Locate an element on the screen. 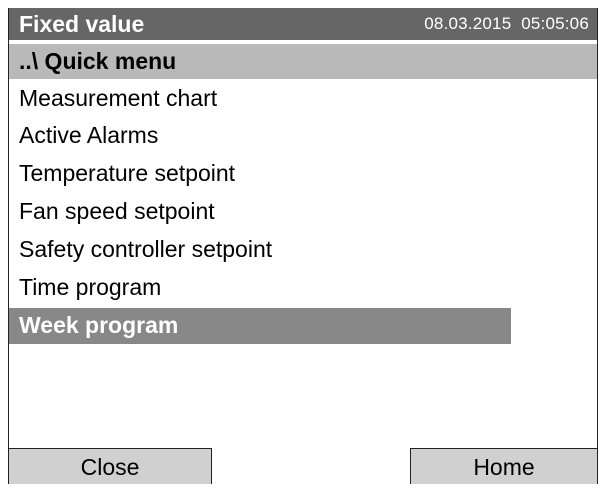 Image resolution: width=606 pixels, height=492 pixels. breadcrumb: ..\ Quick menu is located at coordinates (303, 61).